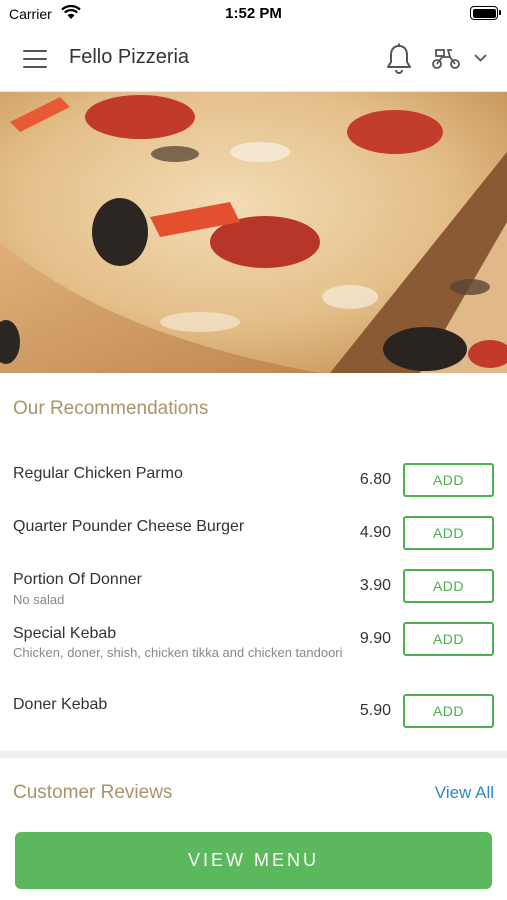 Image resolution: width=507 pixels, height=900 pixels. What do you see at coordinates (65, 633) in the screenshot?
I see `item-name: Special Kebab` at bounding box center [65, 633].